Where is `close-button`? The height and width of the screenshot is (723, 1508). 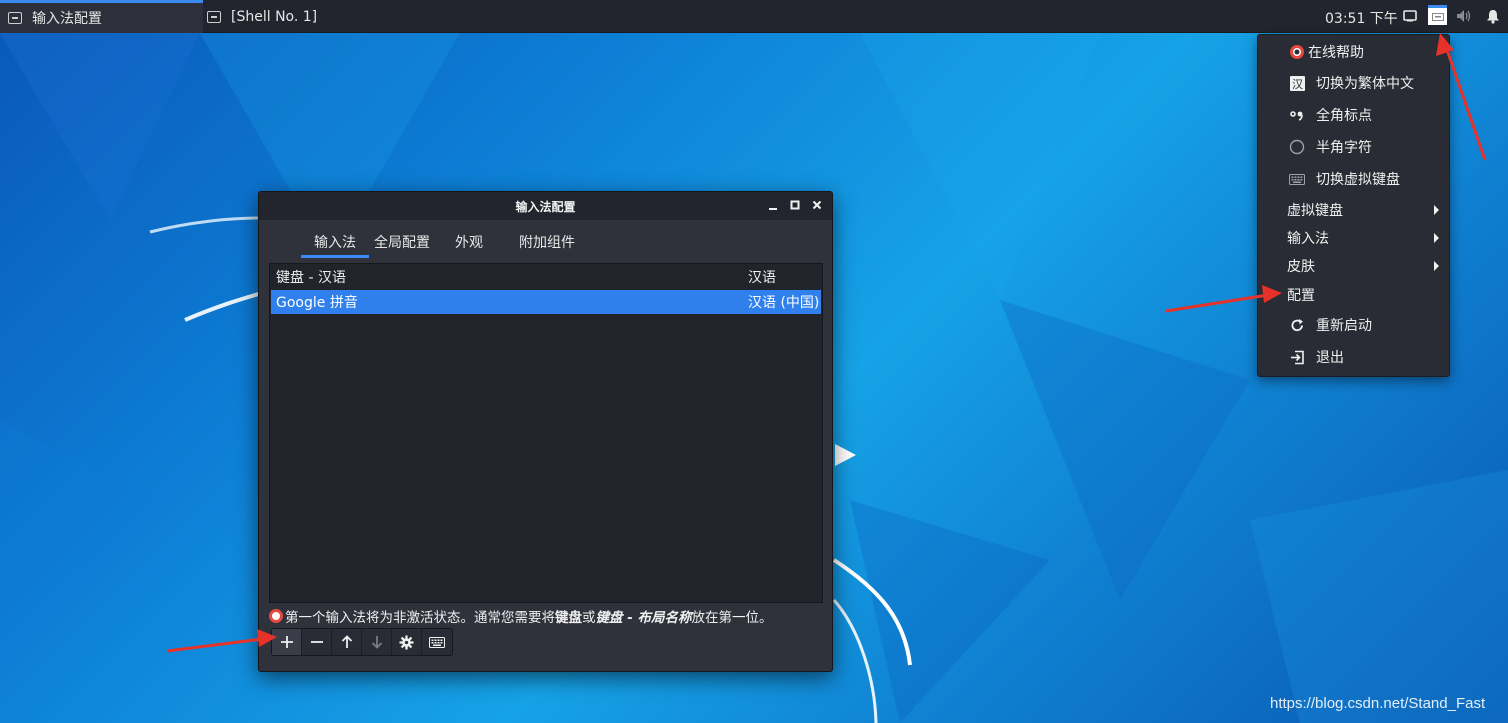 close-button is located at coordinates (817, 205).